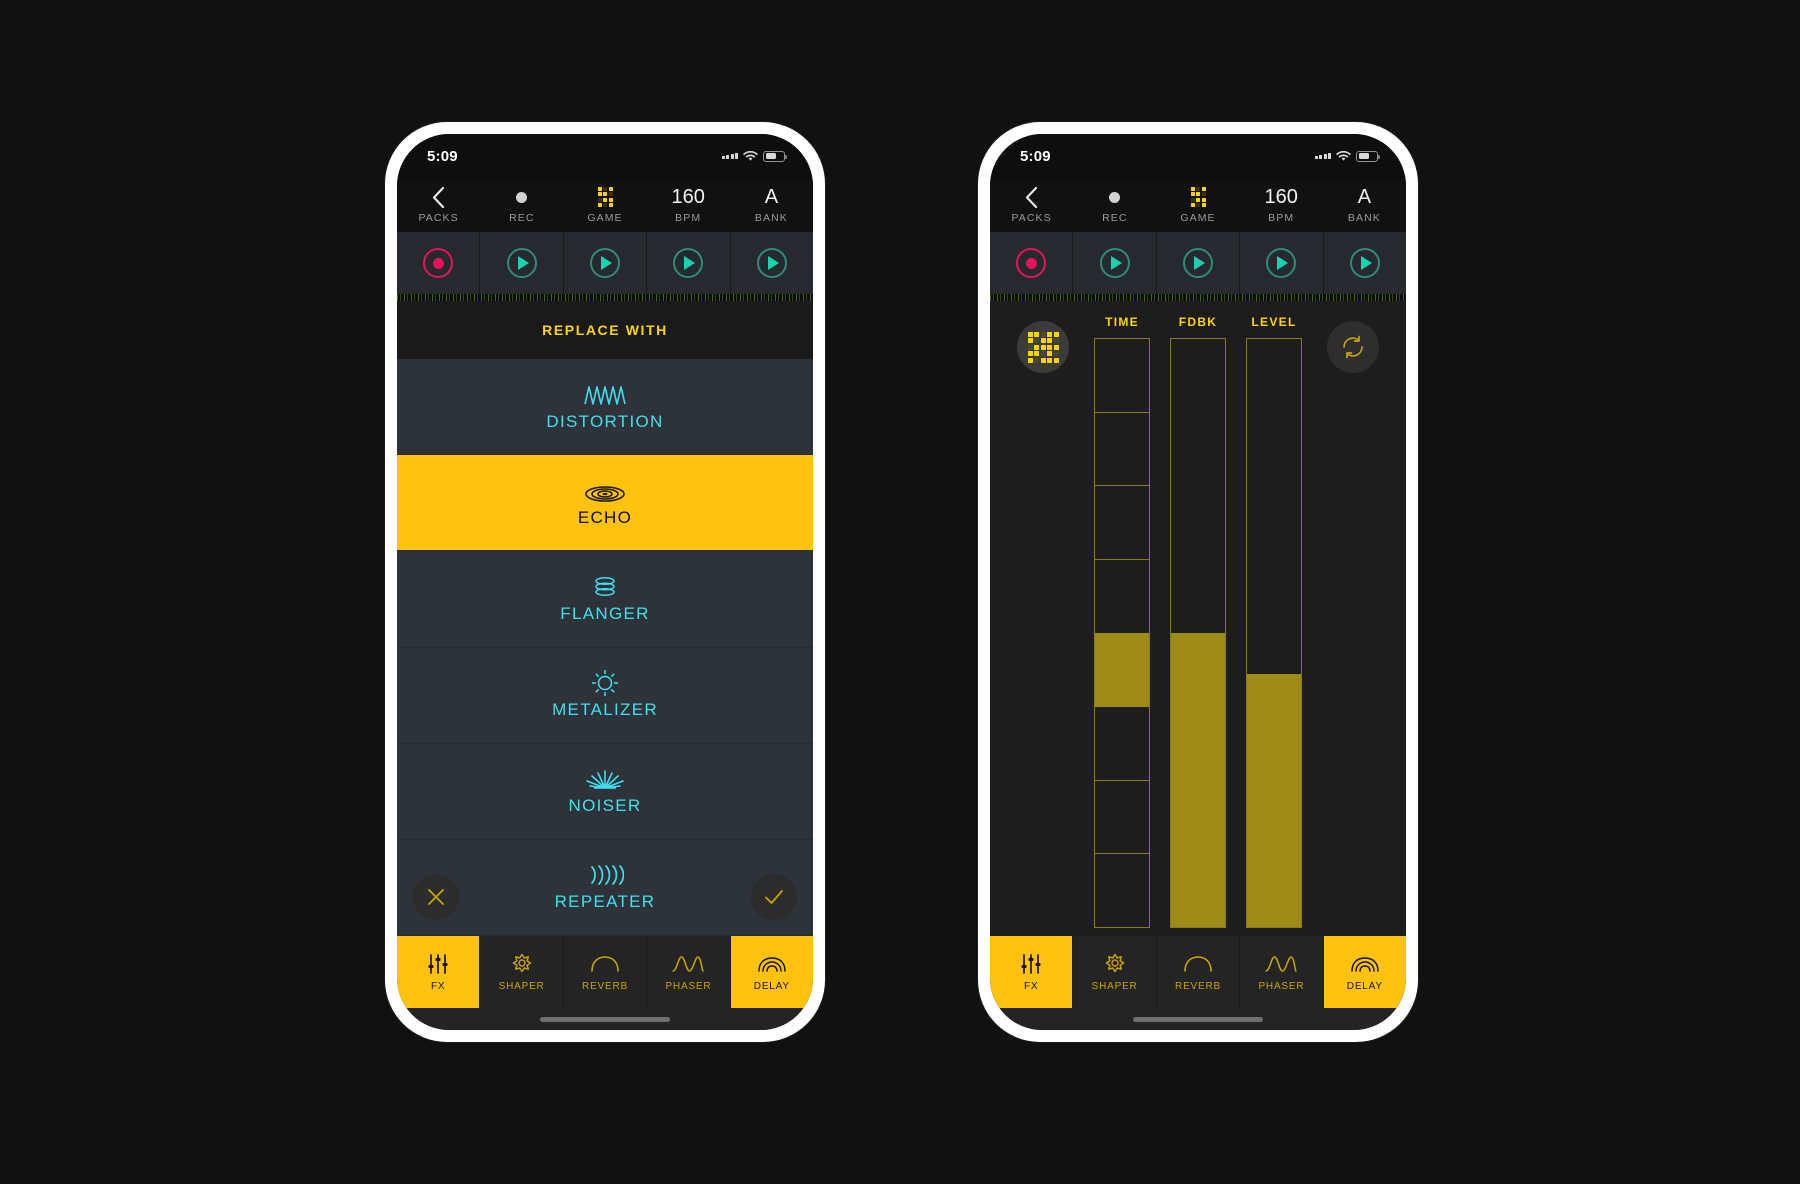  Describe the element at coordinates (438, 986) in the screenshot. I see `tab-label-fx: FX` at that location.